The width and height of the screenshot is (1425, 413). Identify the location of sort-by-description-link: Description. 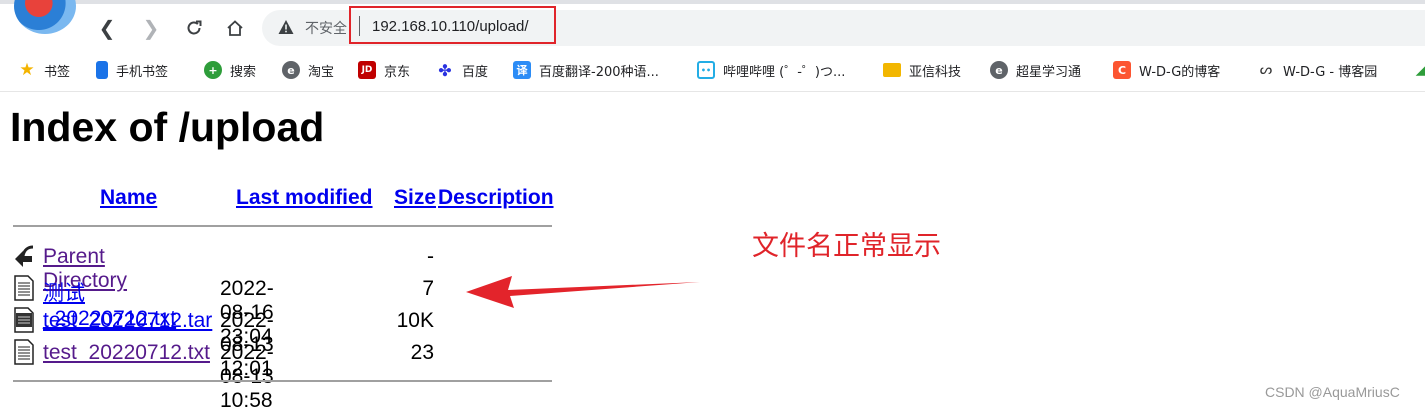
(496, 197).